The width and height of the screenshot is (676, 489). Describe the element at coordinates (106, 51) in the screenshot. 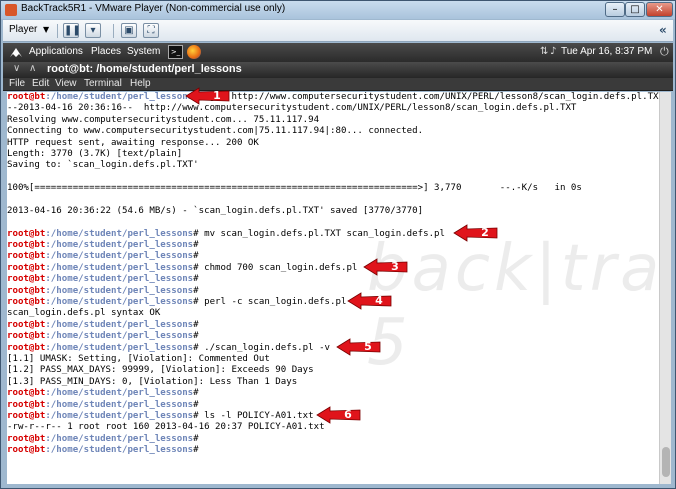

I see `places-menu: Places` at that location.